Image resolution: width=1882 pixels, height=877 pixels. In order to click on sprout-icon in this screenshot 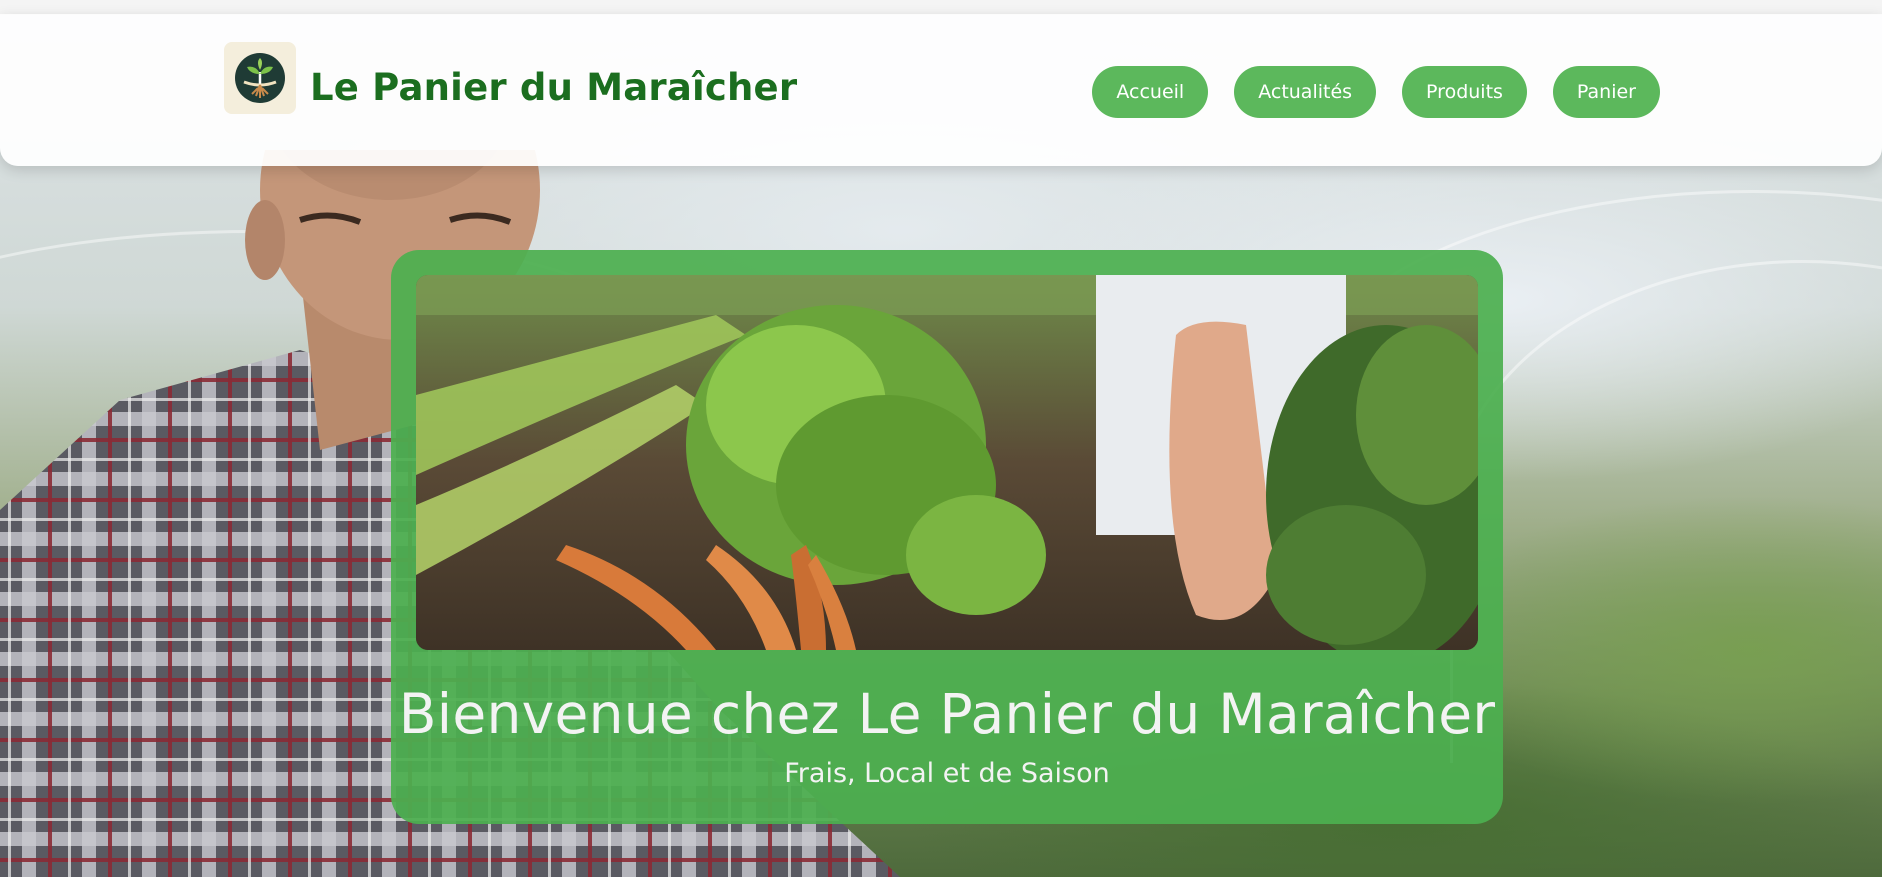, I will do `click(260, 78)`.